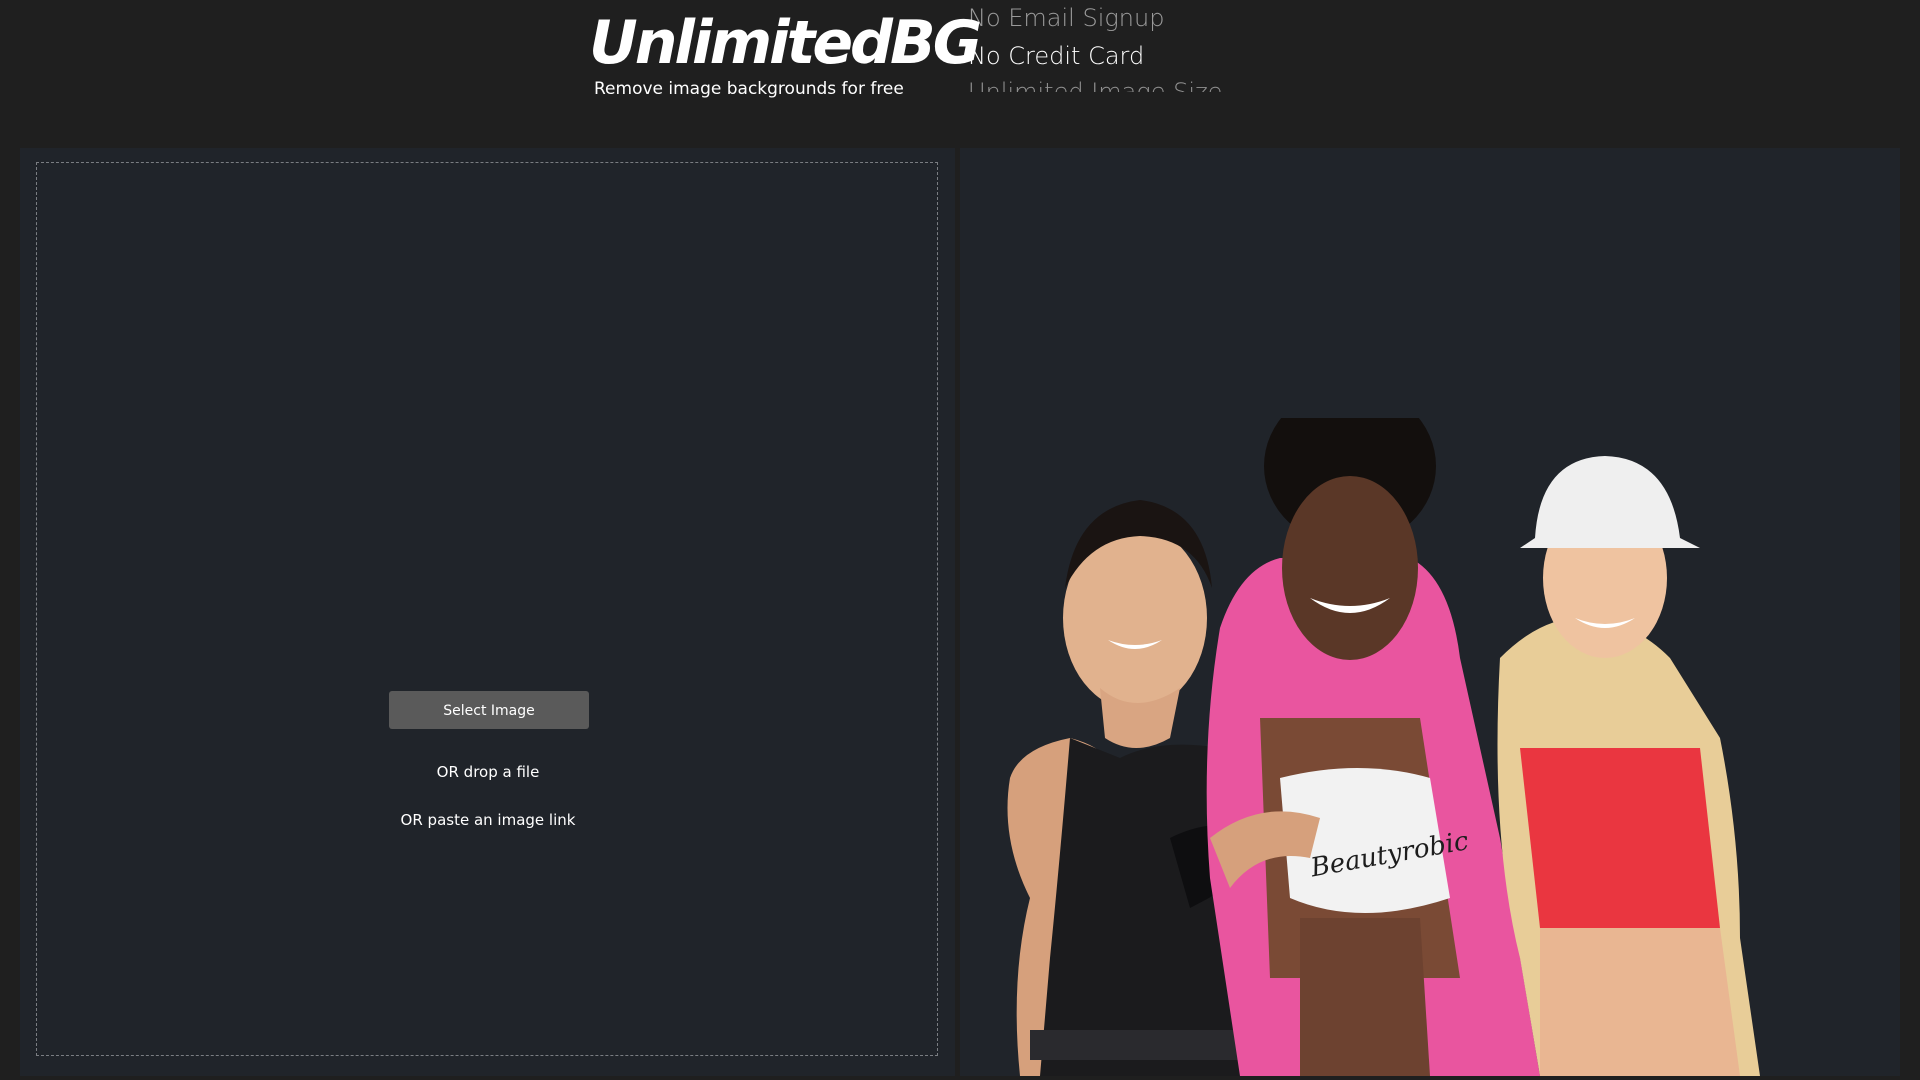 This screenshot has height=1080, width=1920. Describe the element at coordinates (749, 89) in the screenshot. I see `site-tagline: Remove image backgrounds for free` at that location.